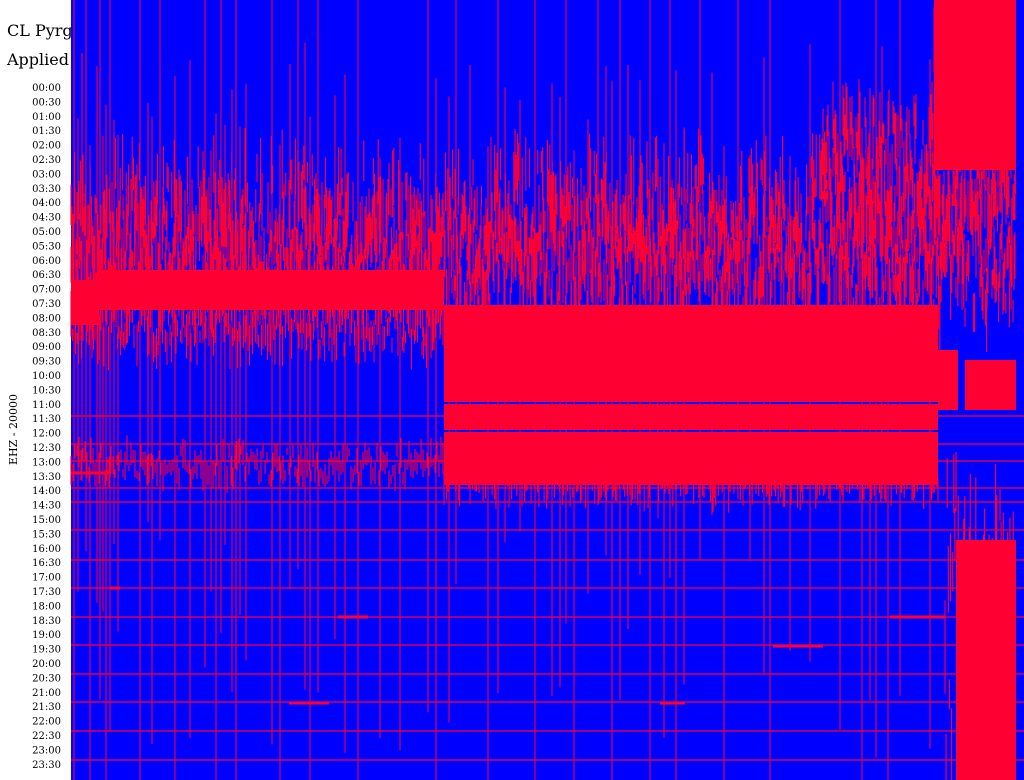 This screenshot has height=780, width=1024. I want to click on y-tick-label: 00:30, so click(46, 102).